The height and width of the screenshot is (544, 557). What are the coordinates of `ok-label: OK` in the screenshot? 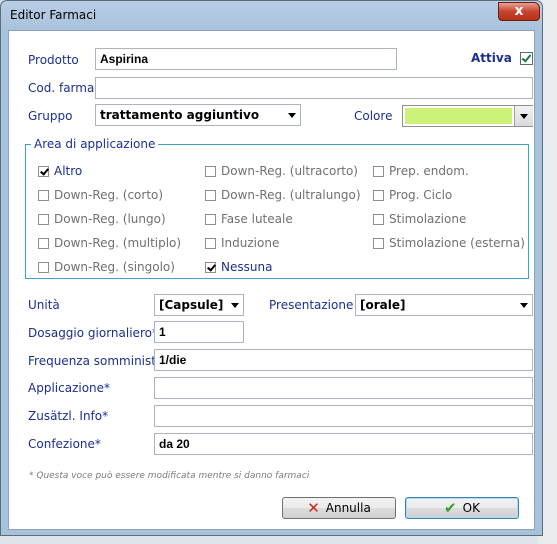 It's located at (471, 508).